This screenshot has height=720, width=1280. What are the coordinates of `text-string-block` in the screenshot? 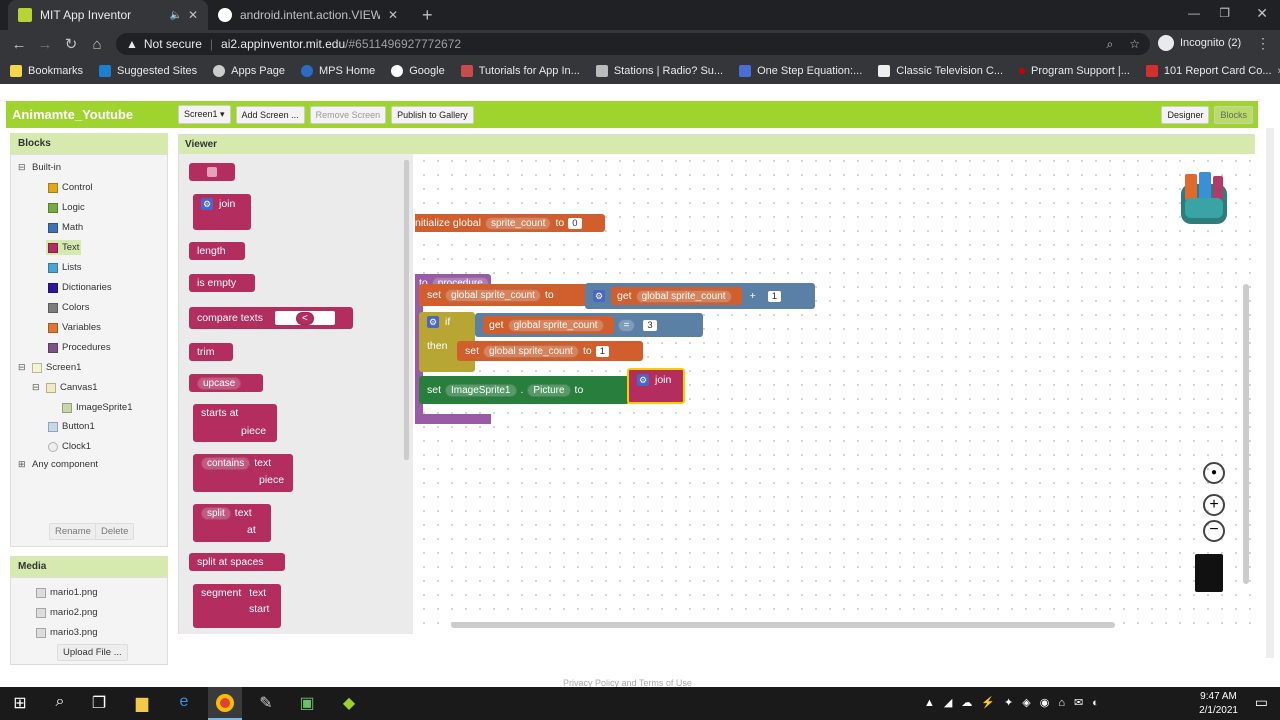 It's located at (212, 172).